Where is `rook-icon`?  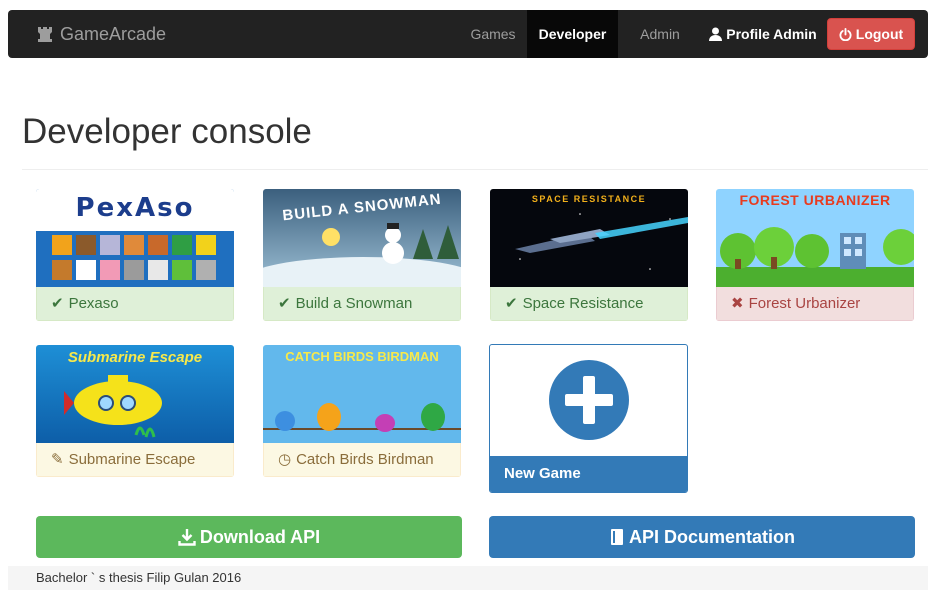
rook-icon is located at coordinates (45, 34).